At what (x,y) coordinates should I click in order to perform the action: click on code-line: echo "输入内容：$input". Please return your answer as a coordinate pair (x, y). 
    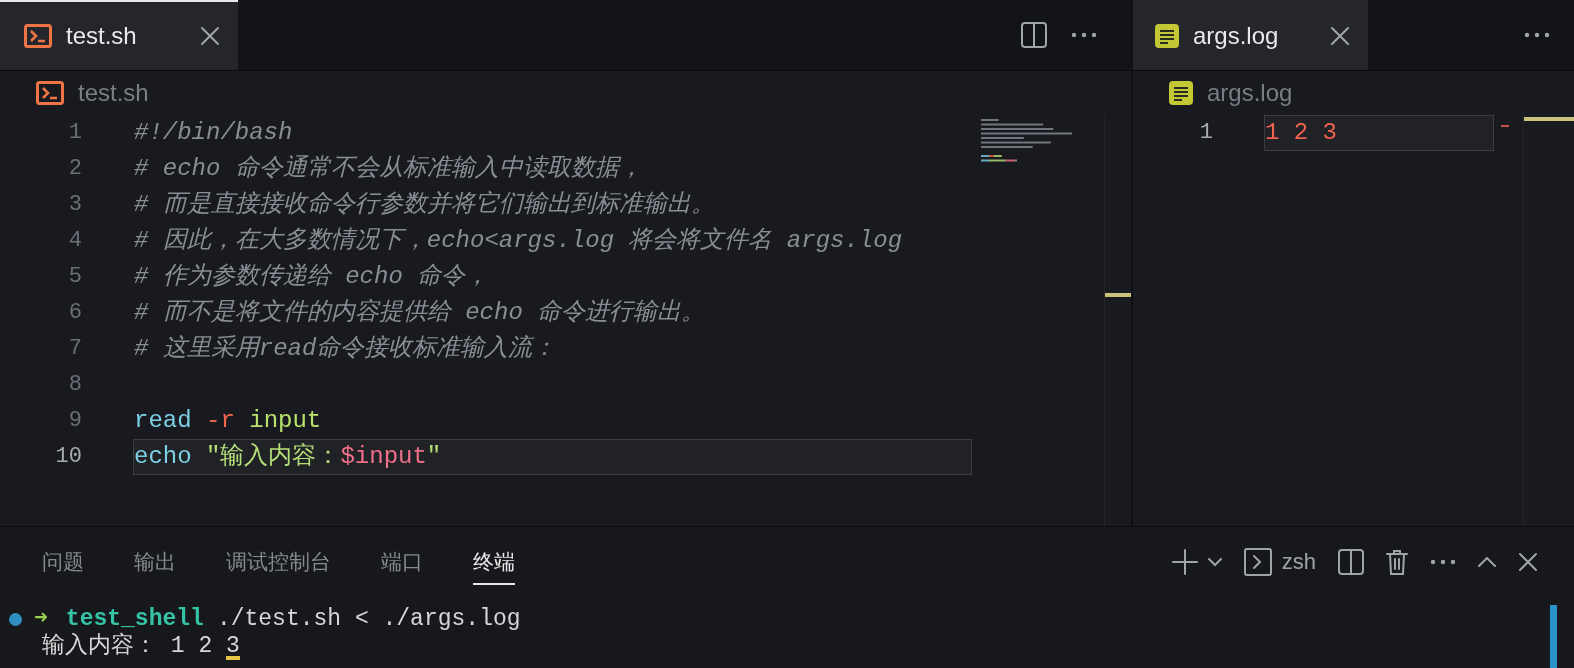
    Looking at the image, I should click on (288, 456).